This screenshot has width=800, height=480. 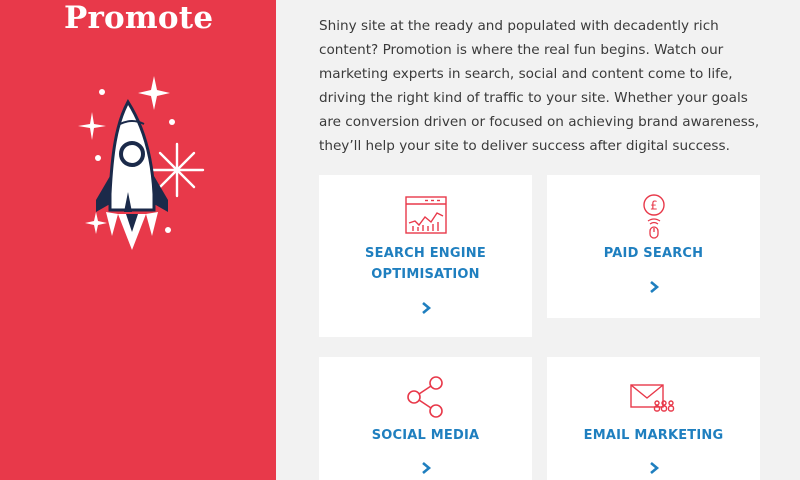 What do you see at coordinates (653, 418) in the screenshot?
I see `service-card-email-marketing: EMAIL MARKETING` at bounding box center [653, 418].